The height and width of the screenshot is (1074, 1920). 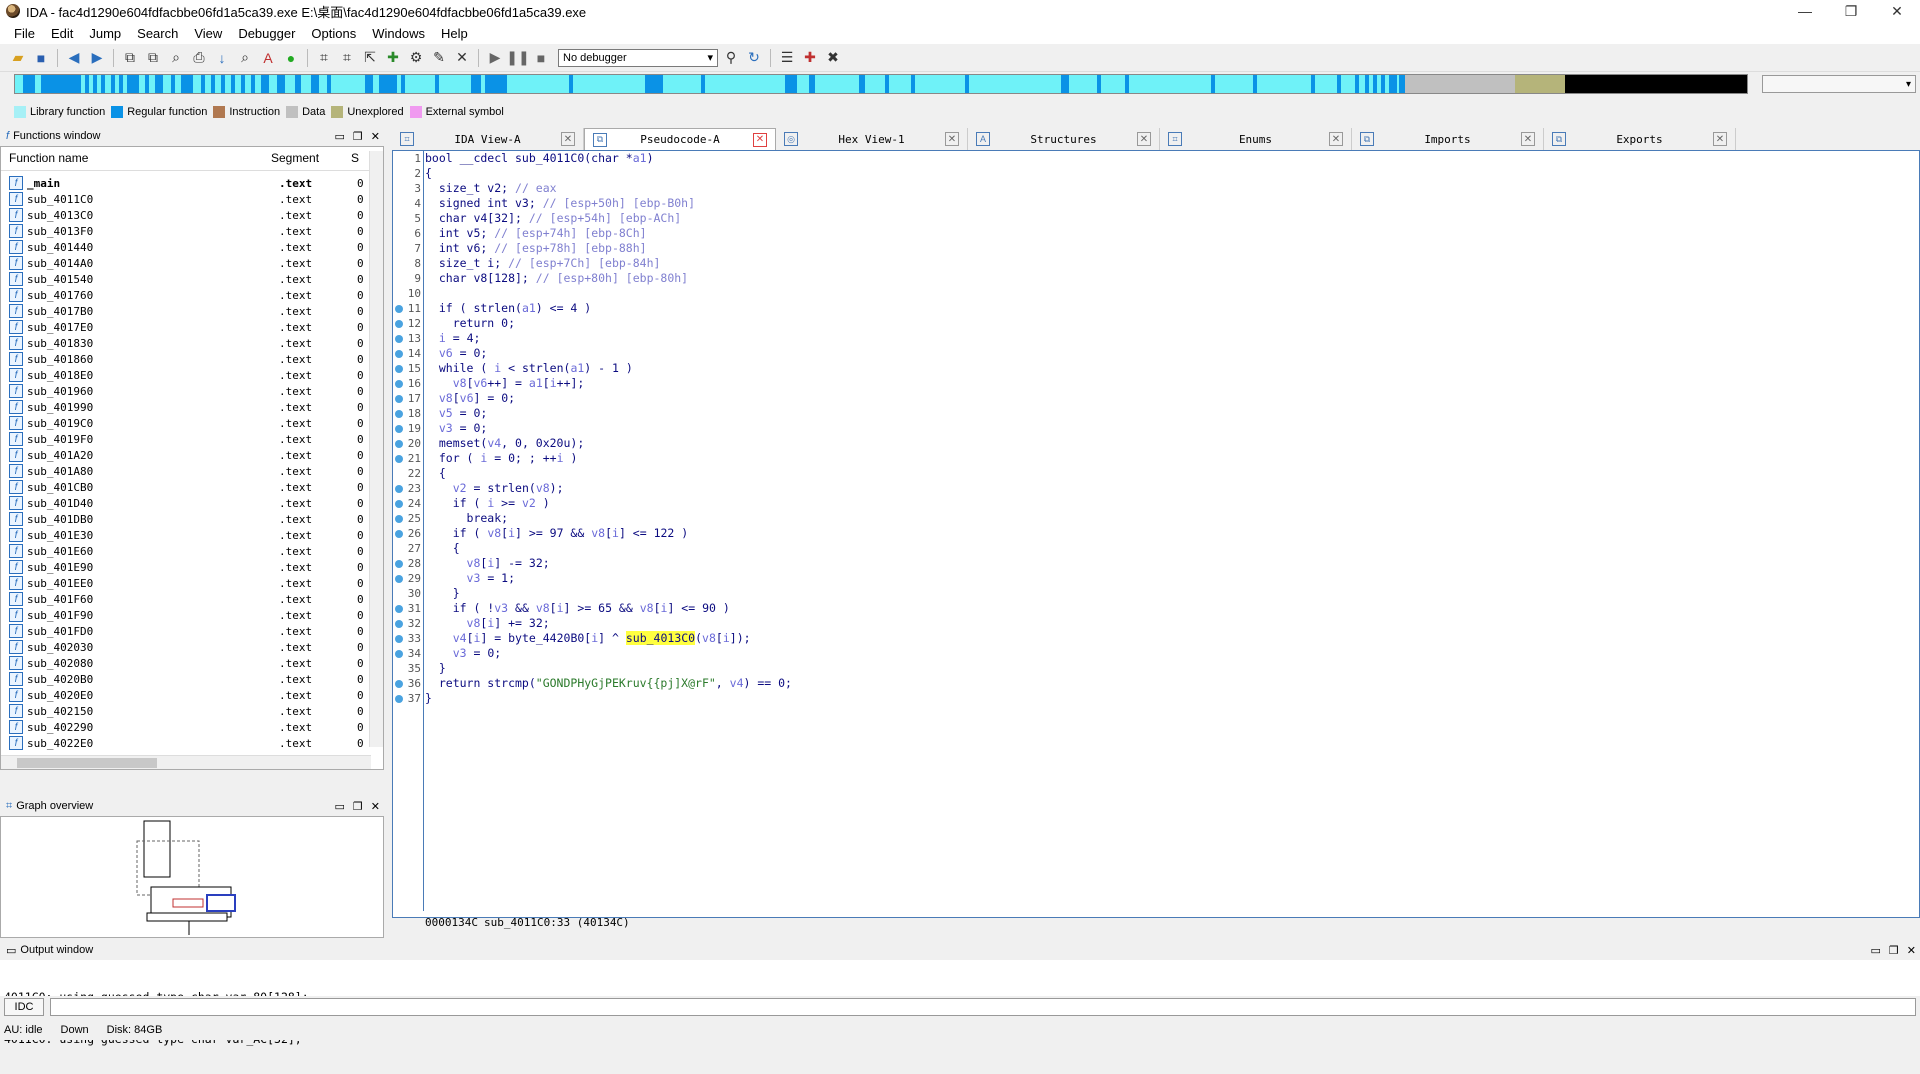 What do you see at coordinates (1165, 653) in the screenshot?
I see `code-line: v3 = 0;` at bounding box center [1165, 653].